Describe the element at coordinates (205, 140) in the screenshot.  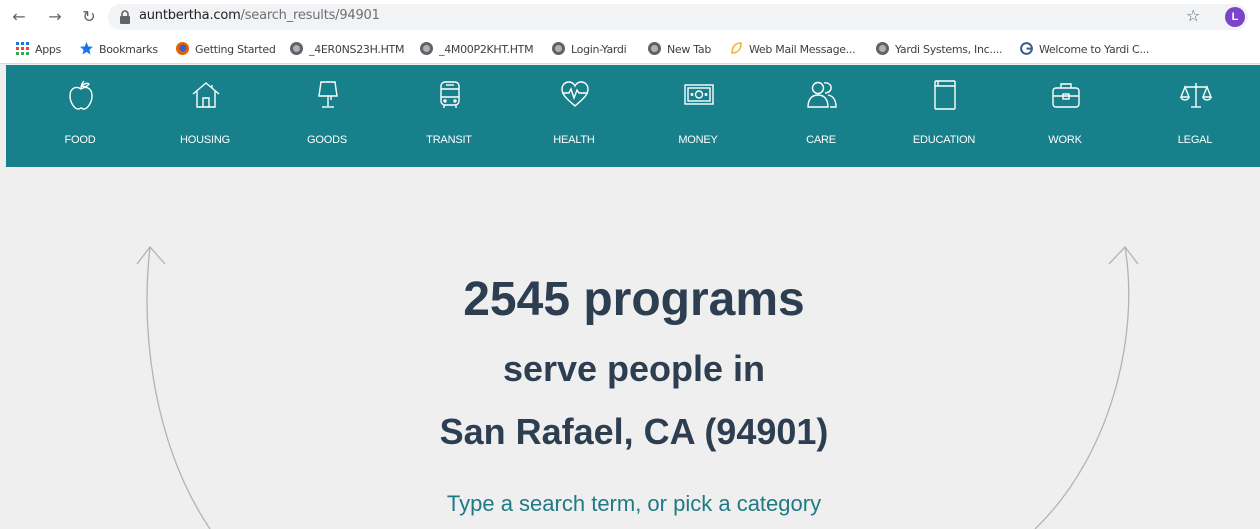
I see `category-label: HOUSING` at that location.